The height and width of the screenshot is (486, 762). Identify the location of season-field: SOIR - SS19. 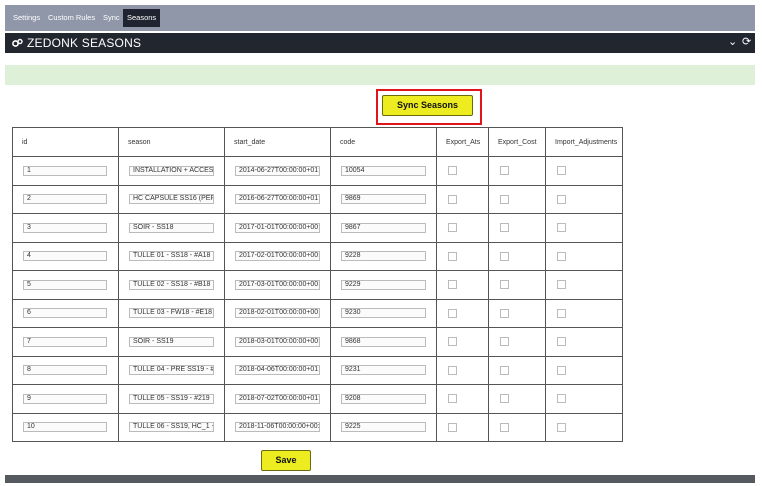
(171, 341).